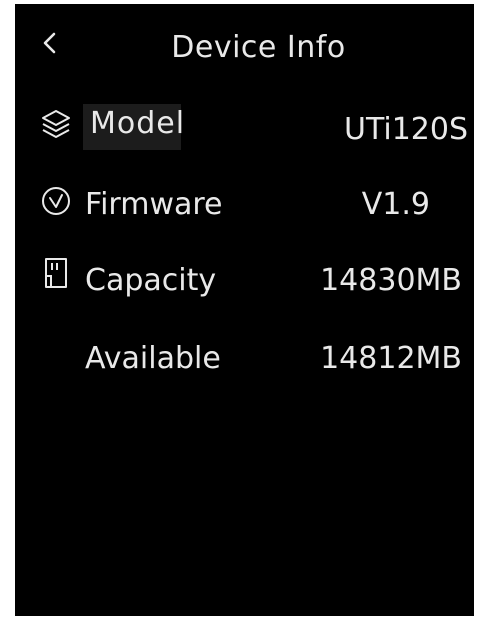  Describe the element at coordinates (406, 129) in the screenshot. I see `model-value: UTi120S` at that location.